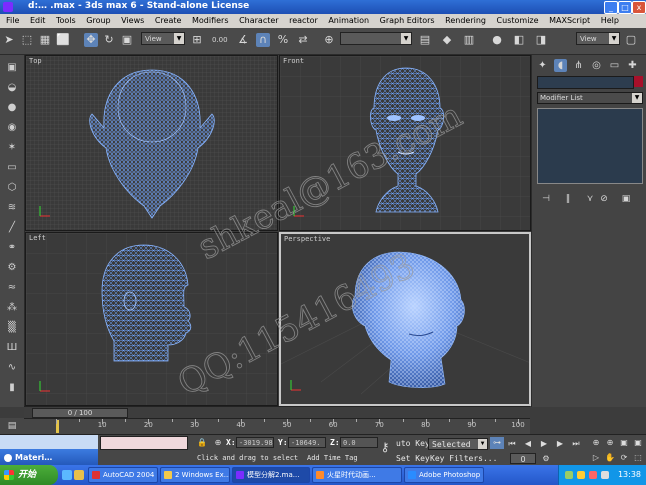 The height and width of the screenshot is (485, 646). Describe the element at coordinates (12, 88) in the screenshot. I see `modify-icon: ◒` at that location.